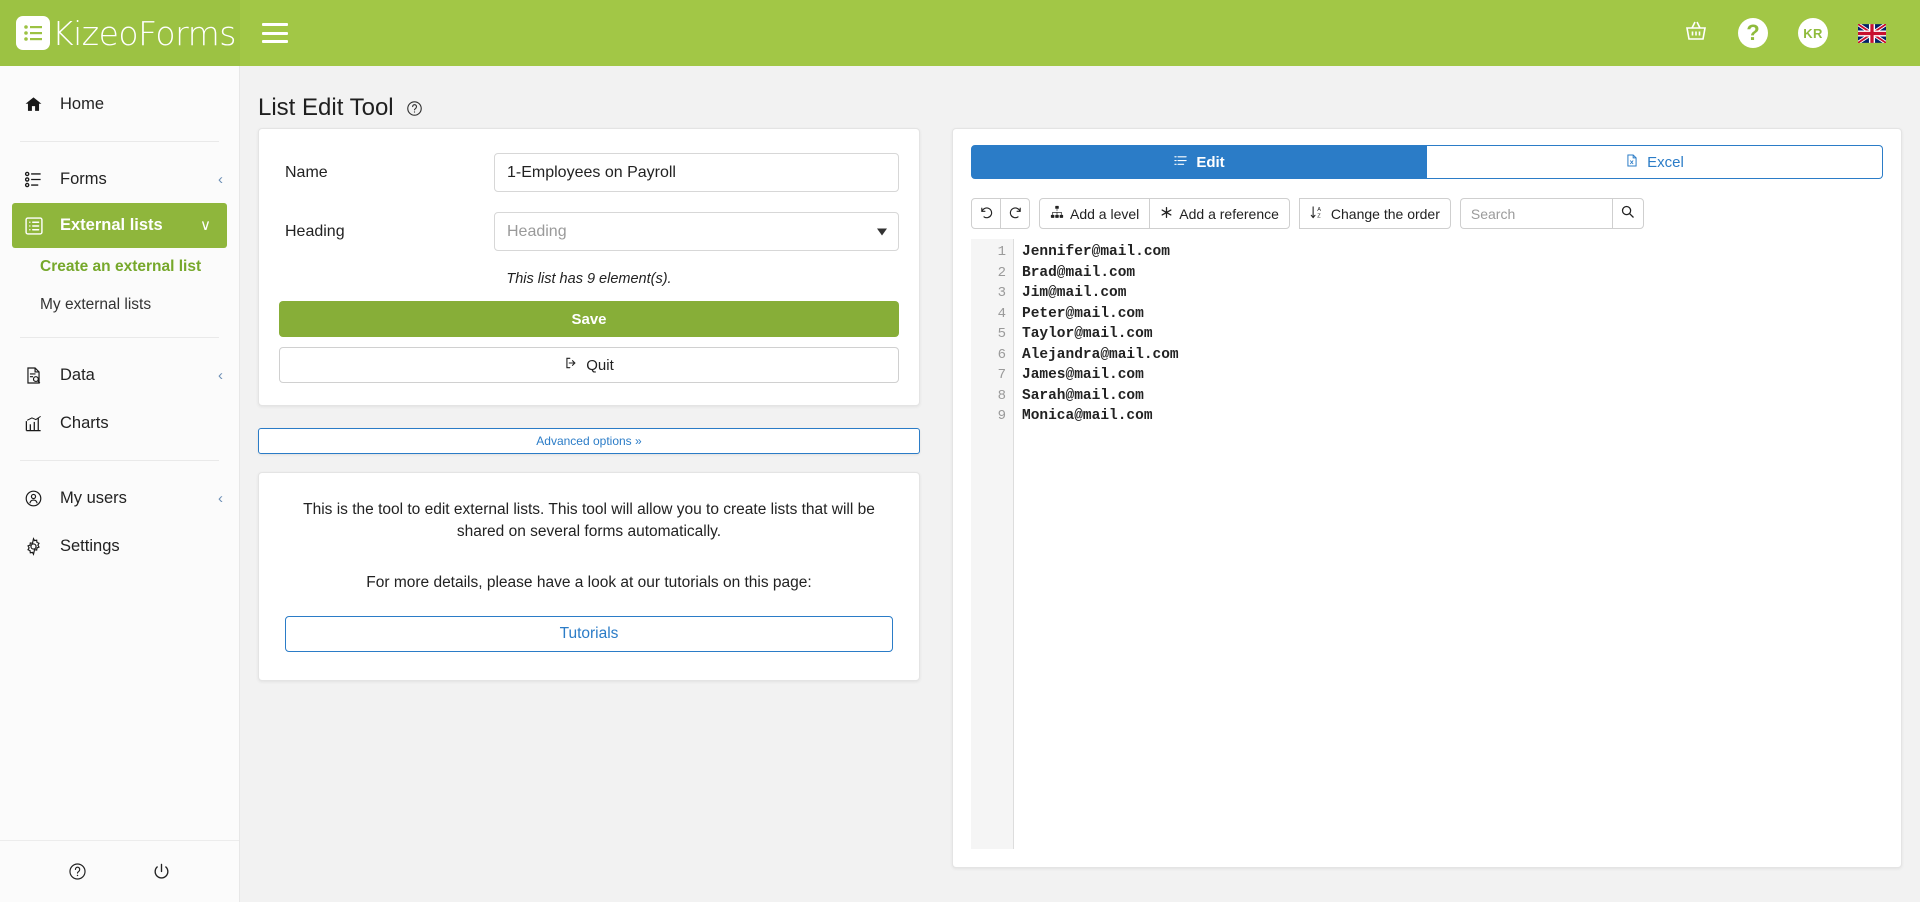 The height and width of the screenshot is (902, 1920). I want to click on change-order-label: Change the order, so click(1385, 213).